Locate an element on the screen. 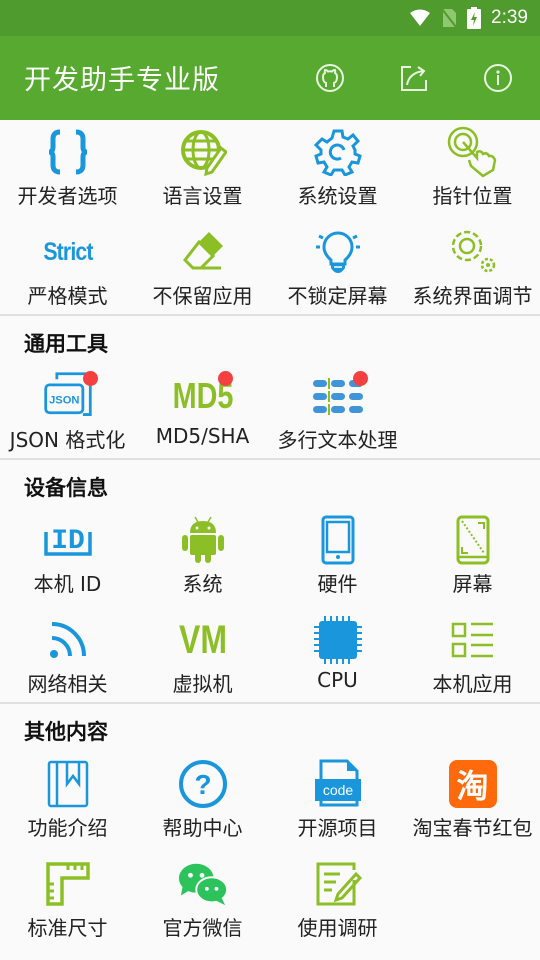 The image size is (540, 960). md5-sha-item: MD5 MD5/SHA is located at coordinates (202, 414).